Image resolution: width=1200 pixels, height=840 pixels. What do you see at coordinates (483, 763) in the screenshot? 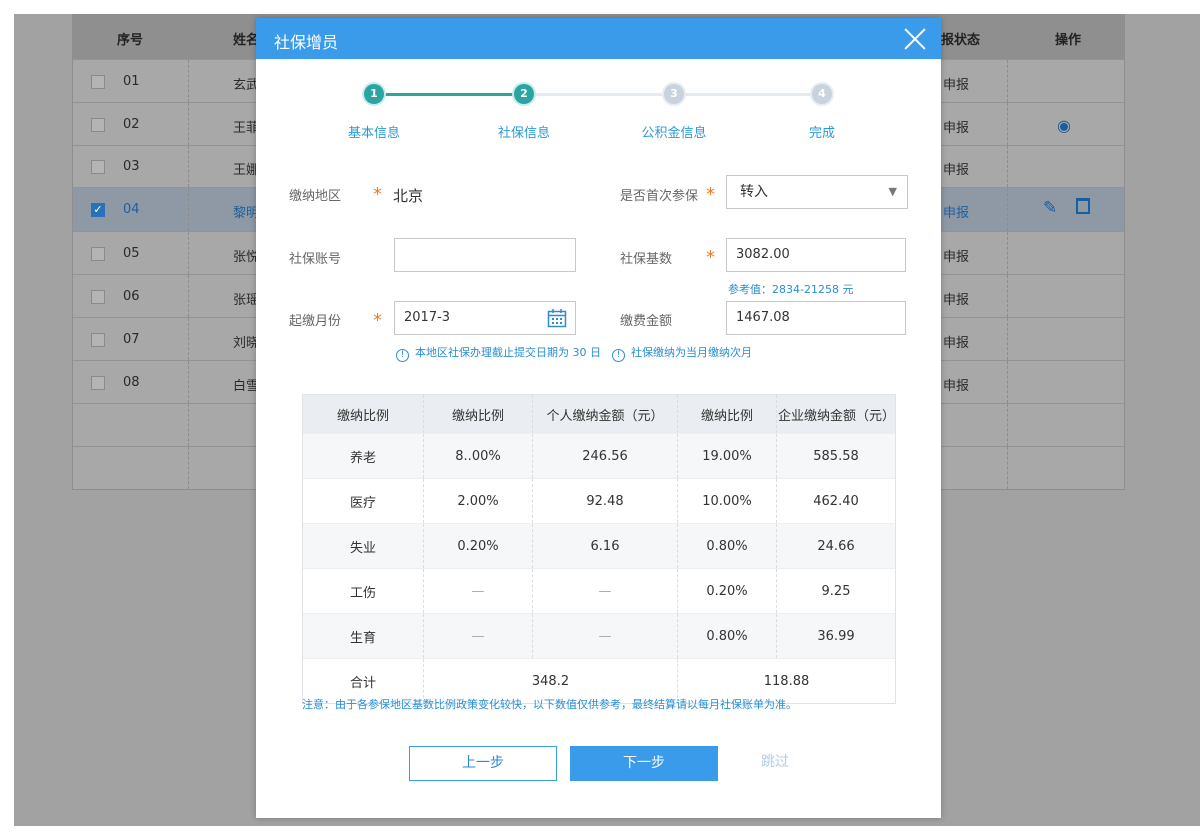
I see `previous-step-button: 上一步` at bounding box center [483, 763].